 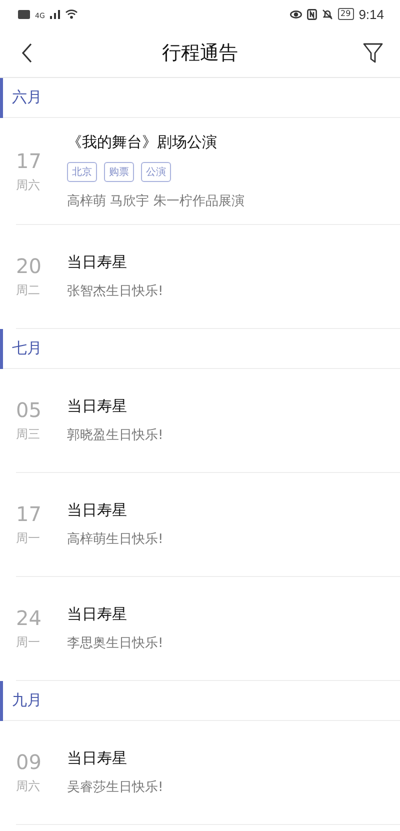 I want to click on bell-off-icon, so click(x=327, y=14).